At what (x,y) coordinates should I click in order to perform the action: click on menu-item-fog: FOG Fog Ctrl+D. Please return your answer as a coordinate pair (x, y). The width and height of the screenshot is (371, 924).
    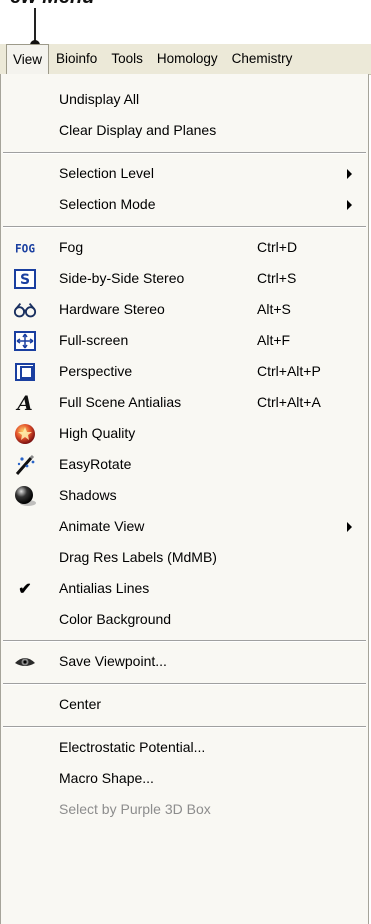
    Looking at the image, I should click on (184, 247).